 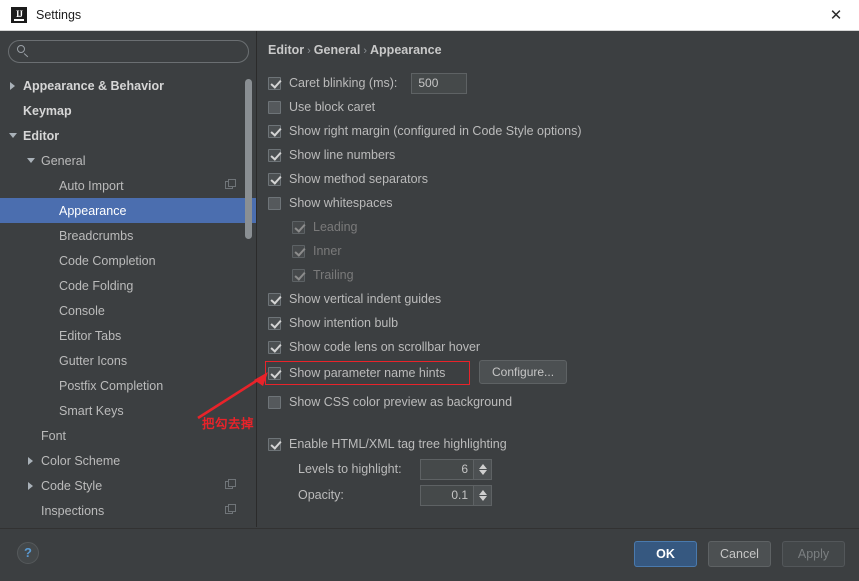 I want to click on checkbox-show-line-numbers, so click(x=274, y=155).